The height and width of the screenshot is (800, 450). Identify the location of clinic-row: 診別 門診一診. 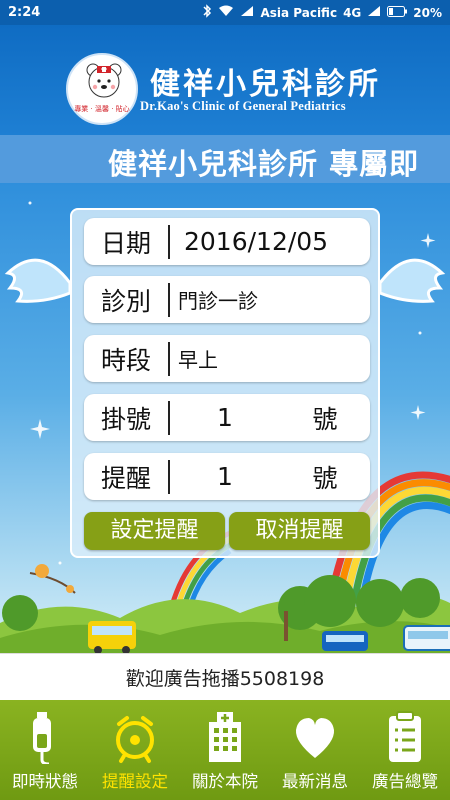
(227, 299).